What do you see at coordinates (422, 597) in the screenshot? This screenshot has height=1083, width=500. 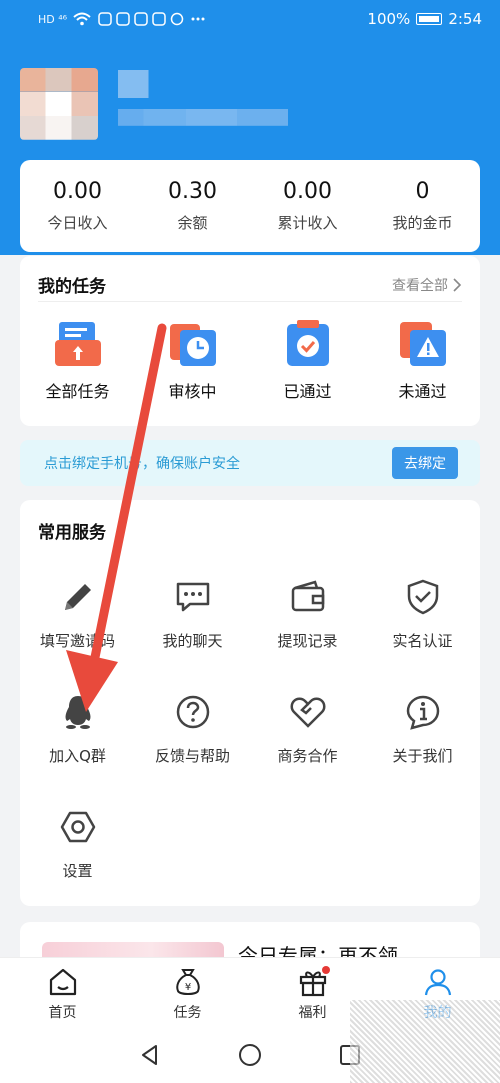 I see `shield-icon` at bounding box center [422, 597].